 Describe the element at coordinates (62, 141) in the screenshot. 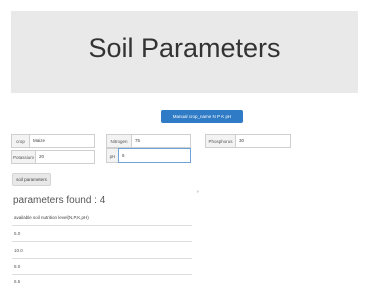

I see `crop-input: Maize` at that location.